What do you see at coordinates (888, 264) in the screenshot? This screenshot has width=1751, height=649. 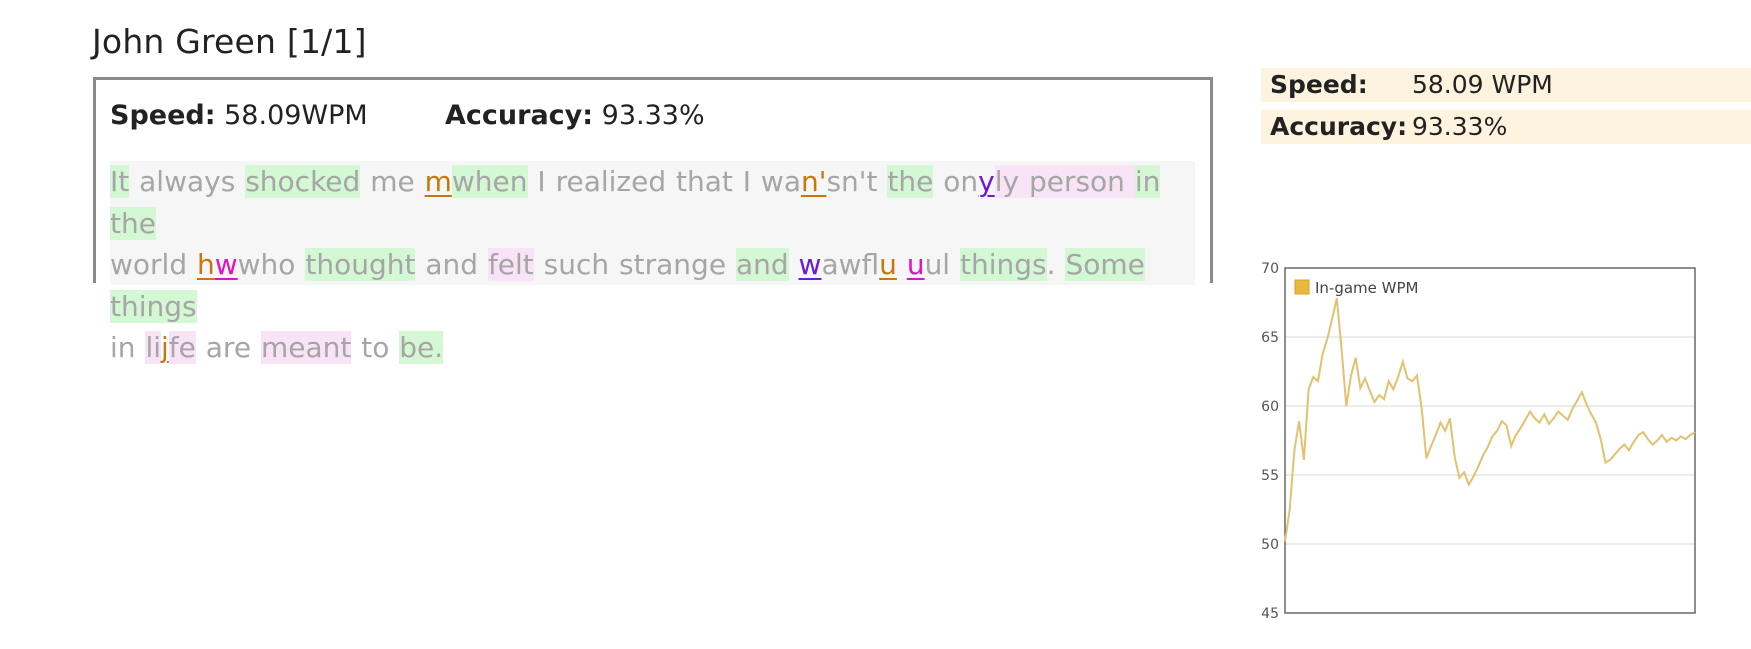 I see `typed-segment: lu` at bounding box center [888, 264].